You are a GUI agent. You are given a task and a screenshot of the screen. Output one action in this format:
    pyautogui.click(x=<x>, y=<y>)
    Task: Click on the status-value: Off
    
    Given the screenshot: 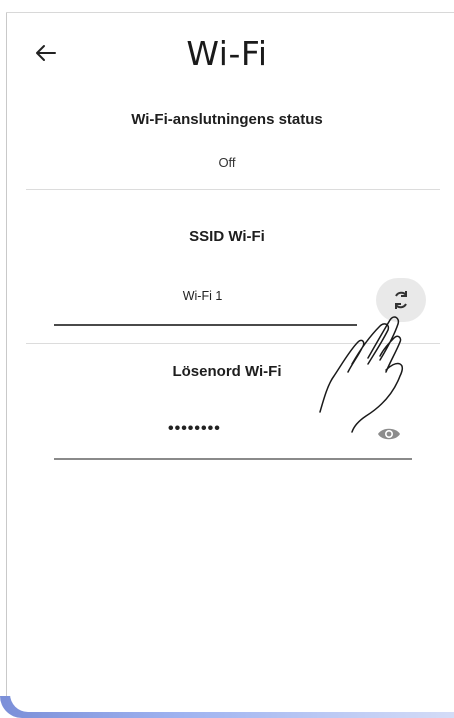 What is the action you would take?
    pyautogui.click(x=227, y=162)
    